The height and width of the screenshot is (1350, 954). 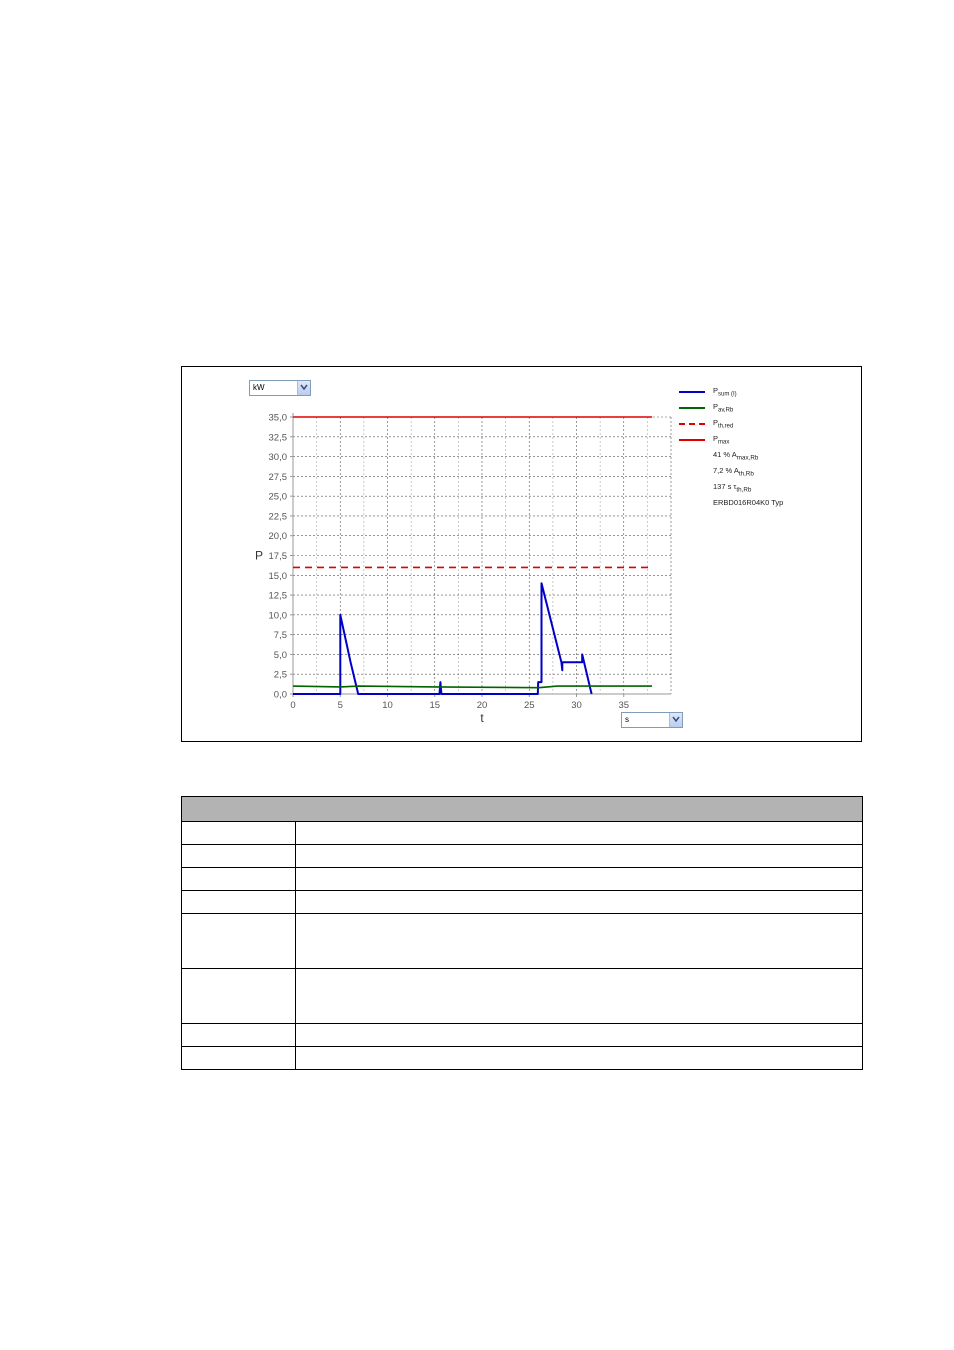 I want to click on legend-label: Pmax, so click(x=721, y=440).